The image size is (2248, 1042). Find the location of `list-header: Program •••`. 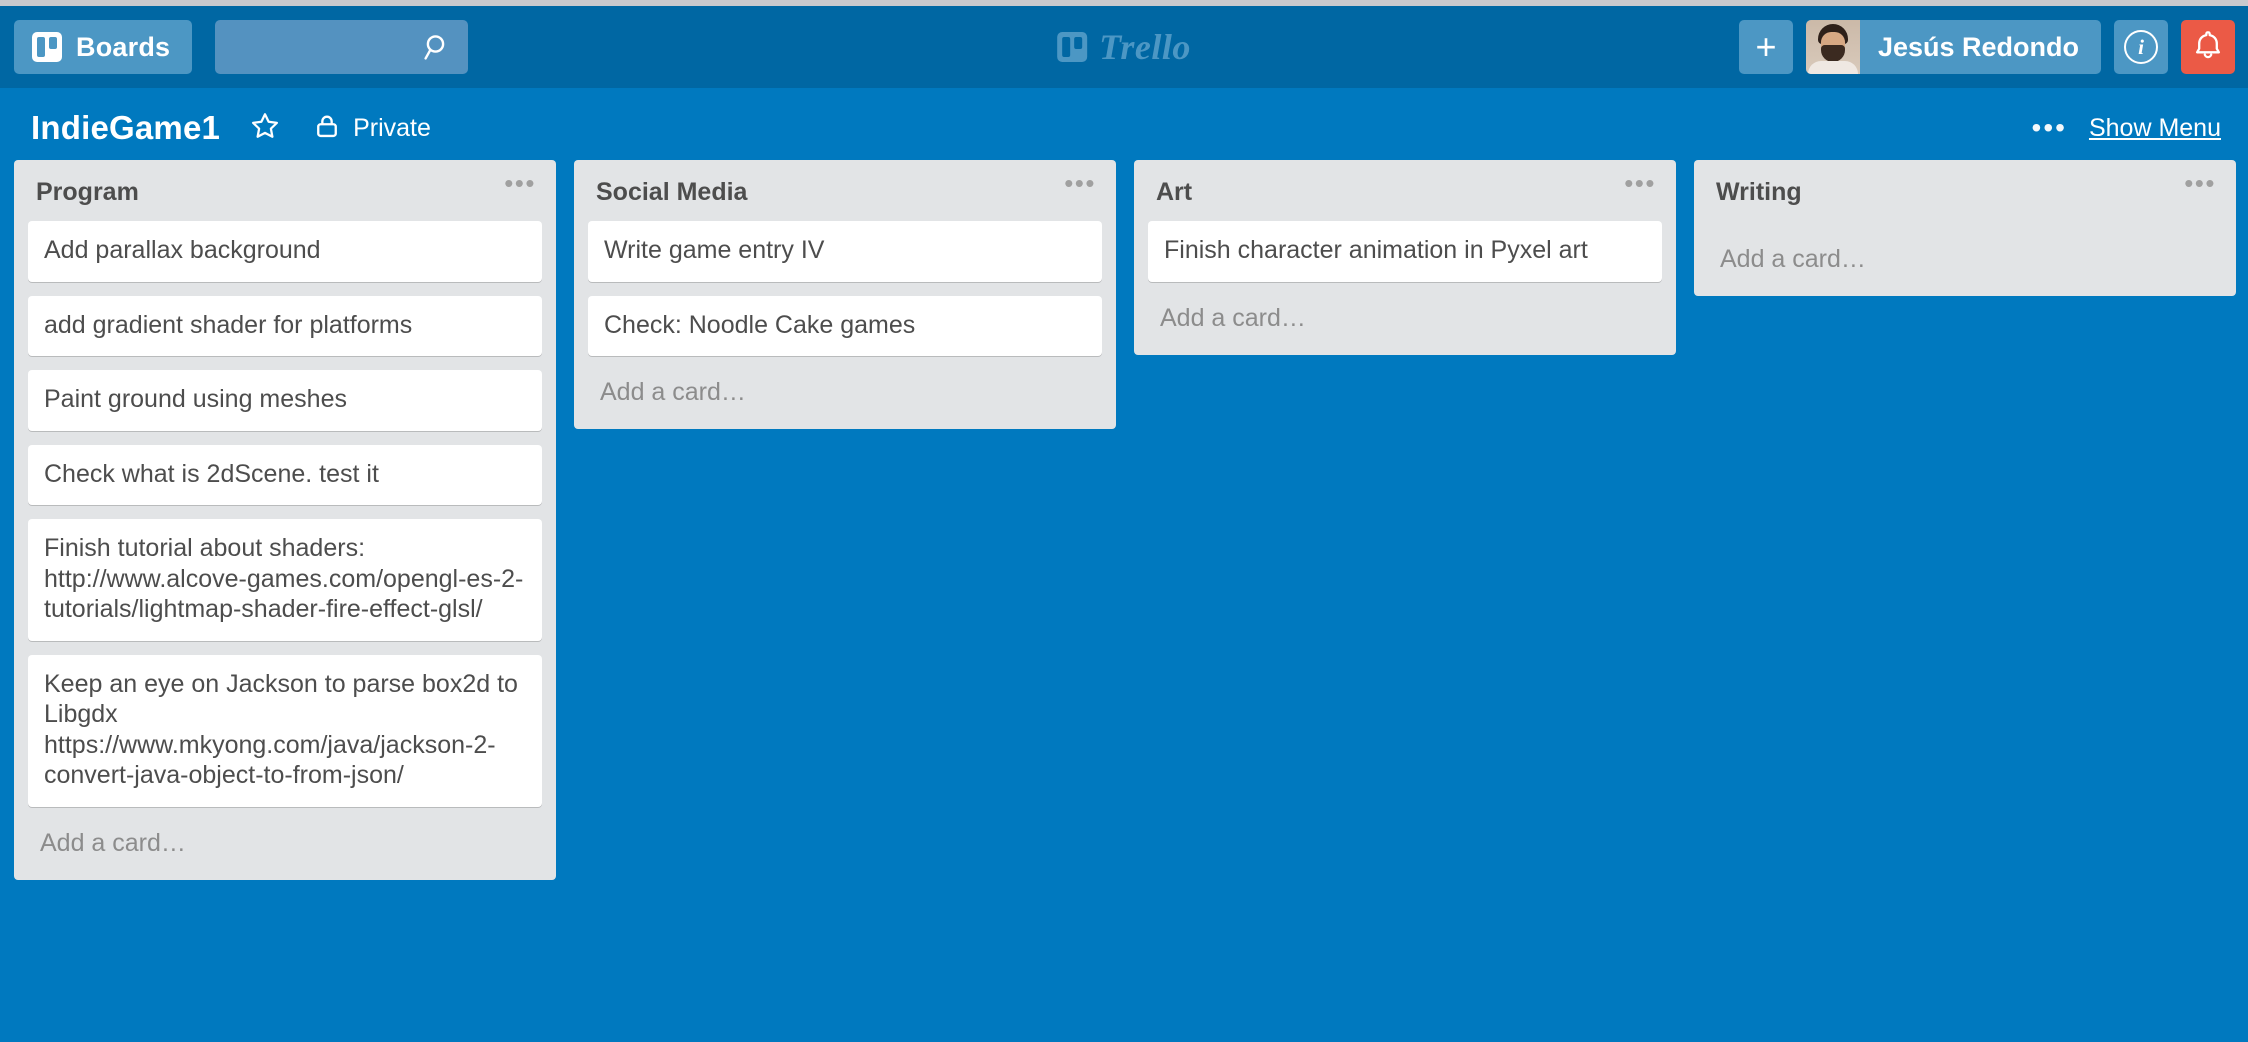

list-header: Program ••• is located at coordinates (285, 190).